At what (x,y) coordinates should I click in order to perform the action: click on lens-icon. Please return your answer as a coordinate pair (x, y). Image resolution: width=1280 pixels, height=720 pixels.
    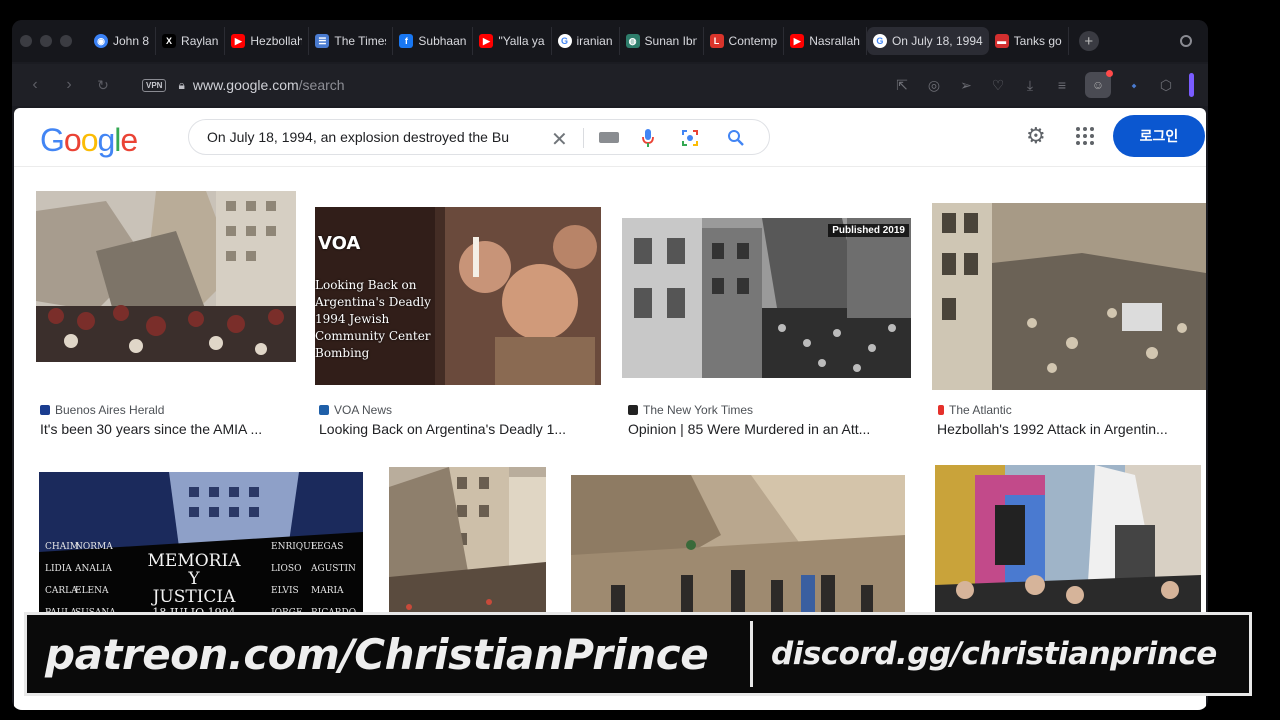
    Looking at the image, I should click on (690, 138).